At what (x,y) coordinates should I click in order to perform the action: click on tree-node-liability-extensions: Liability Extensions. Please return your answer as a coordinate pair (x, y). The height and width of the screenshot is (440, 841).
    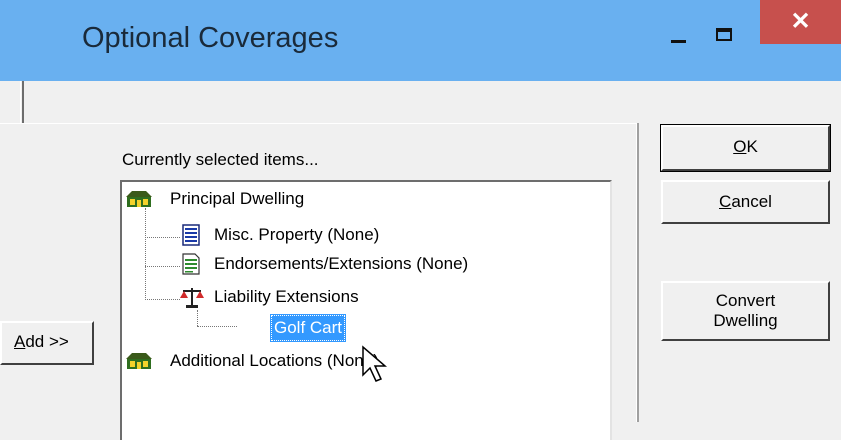
    Looking at the image, I should click on (270, 297).